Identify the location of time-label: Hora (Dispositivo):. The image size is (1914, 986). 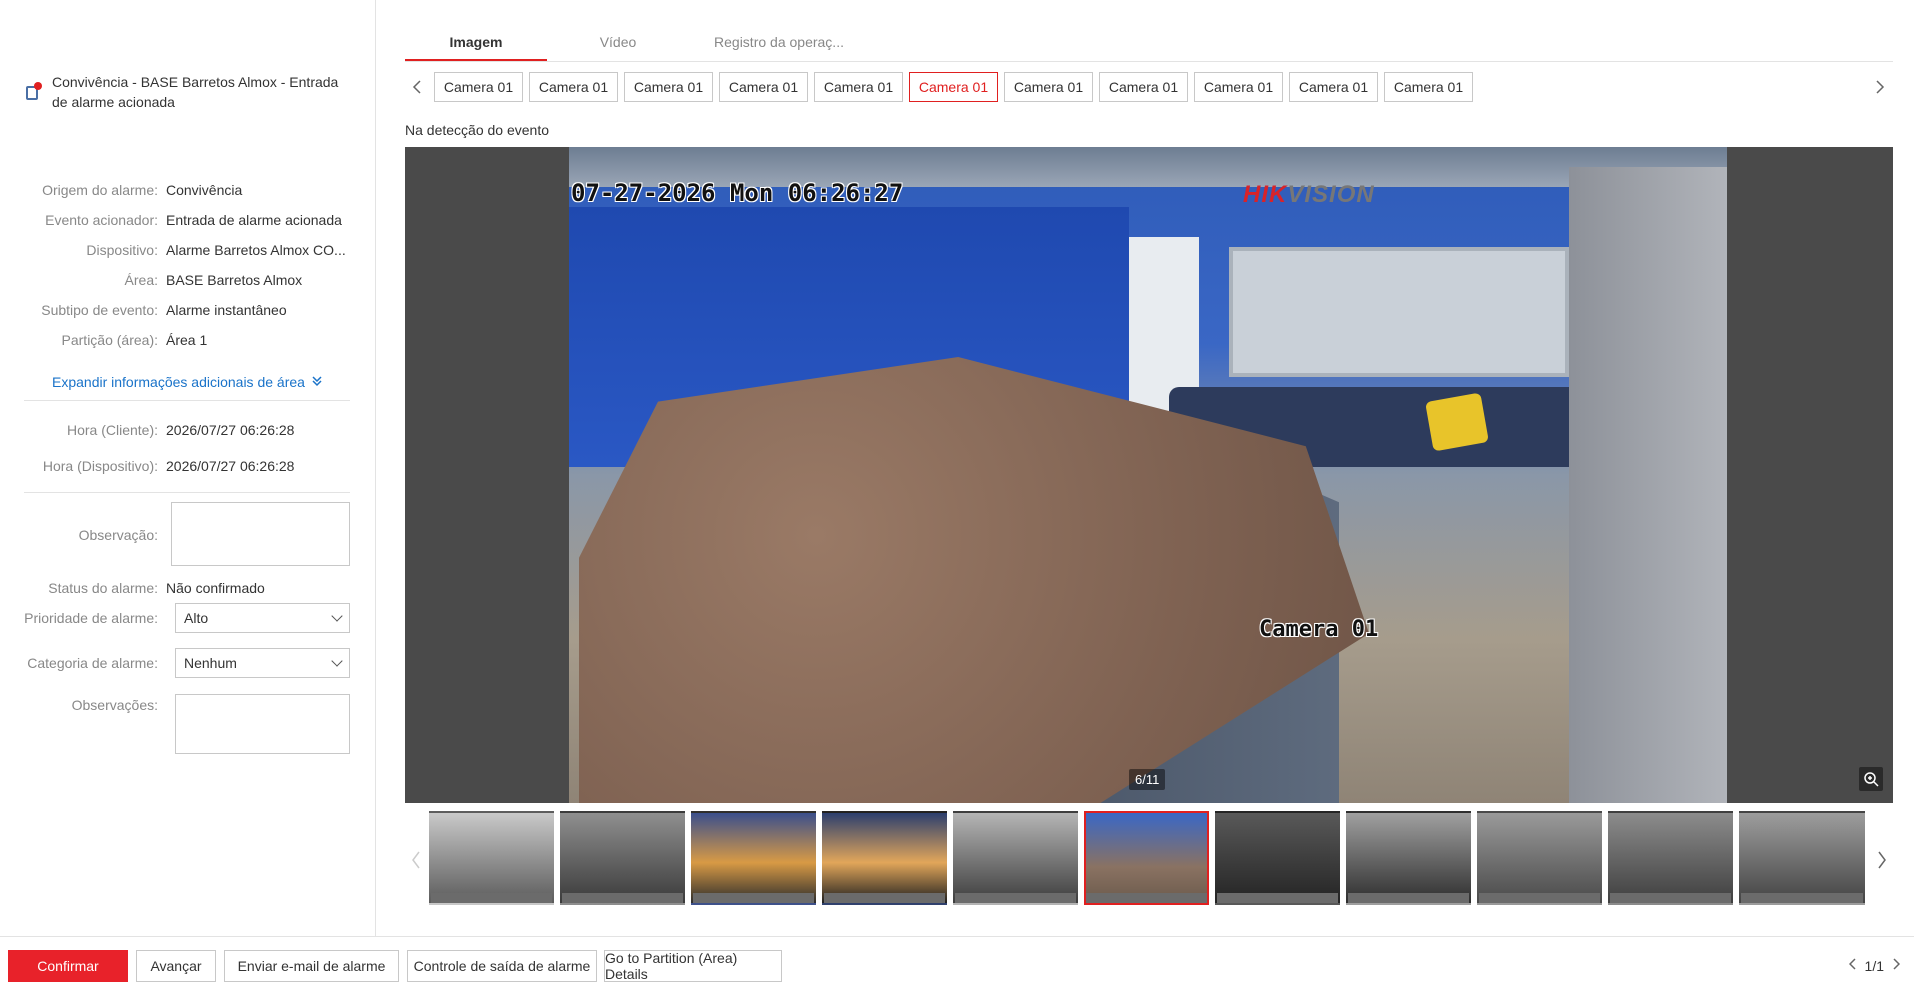
(100, 466).